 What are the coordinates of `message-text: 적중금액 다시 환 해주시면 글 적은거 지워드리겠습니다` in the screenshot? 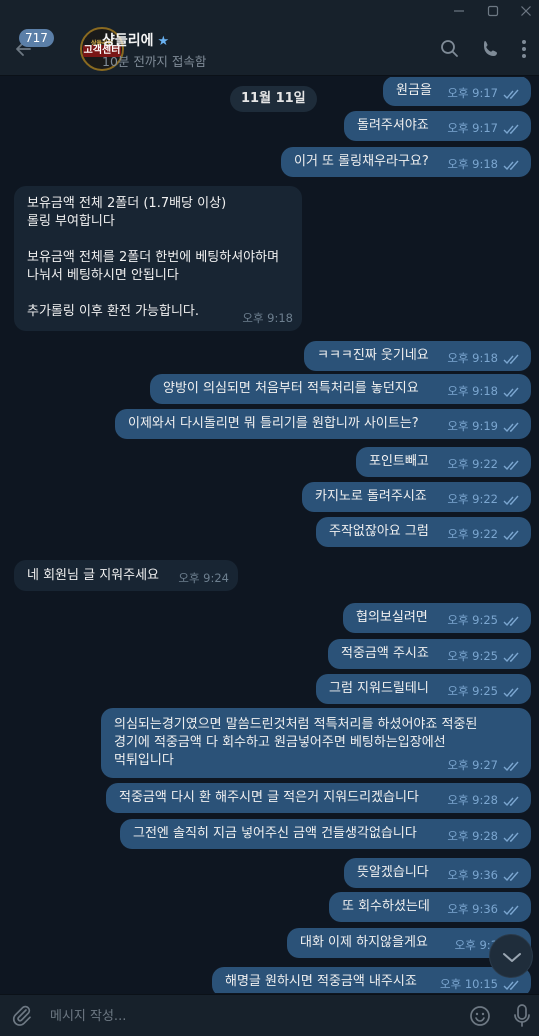 It's located at (269, 797).